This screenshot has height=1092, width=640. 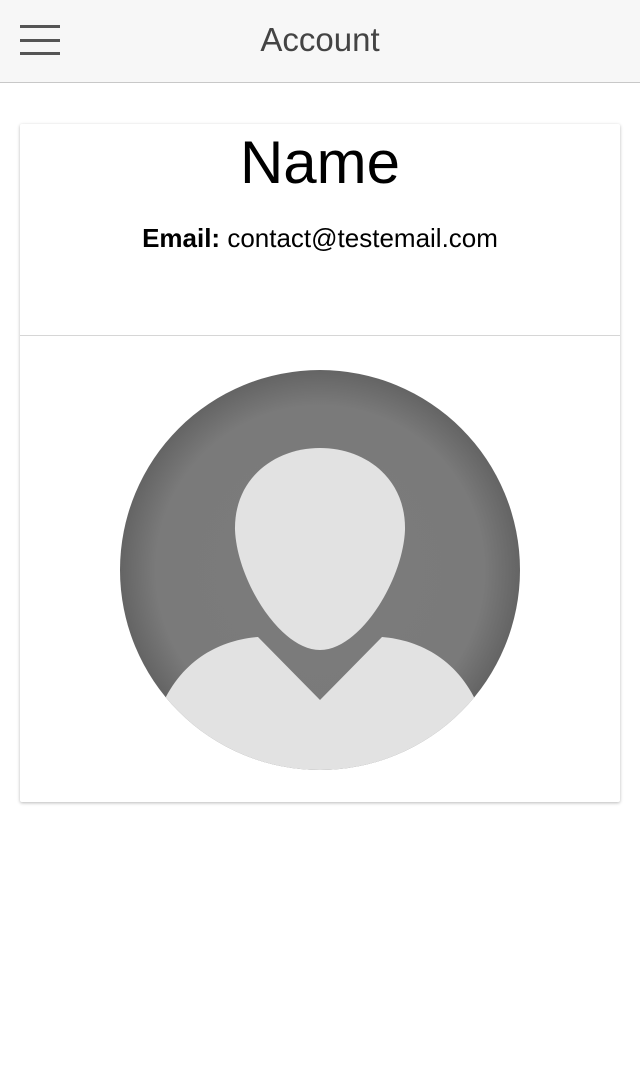 I want to click on email-label: Email:, so click(x=181, y=238).